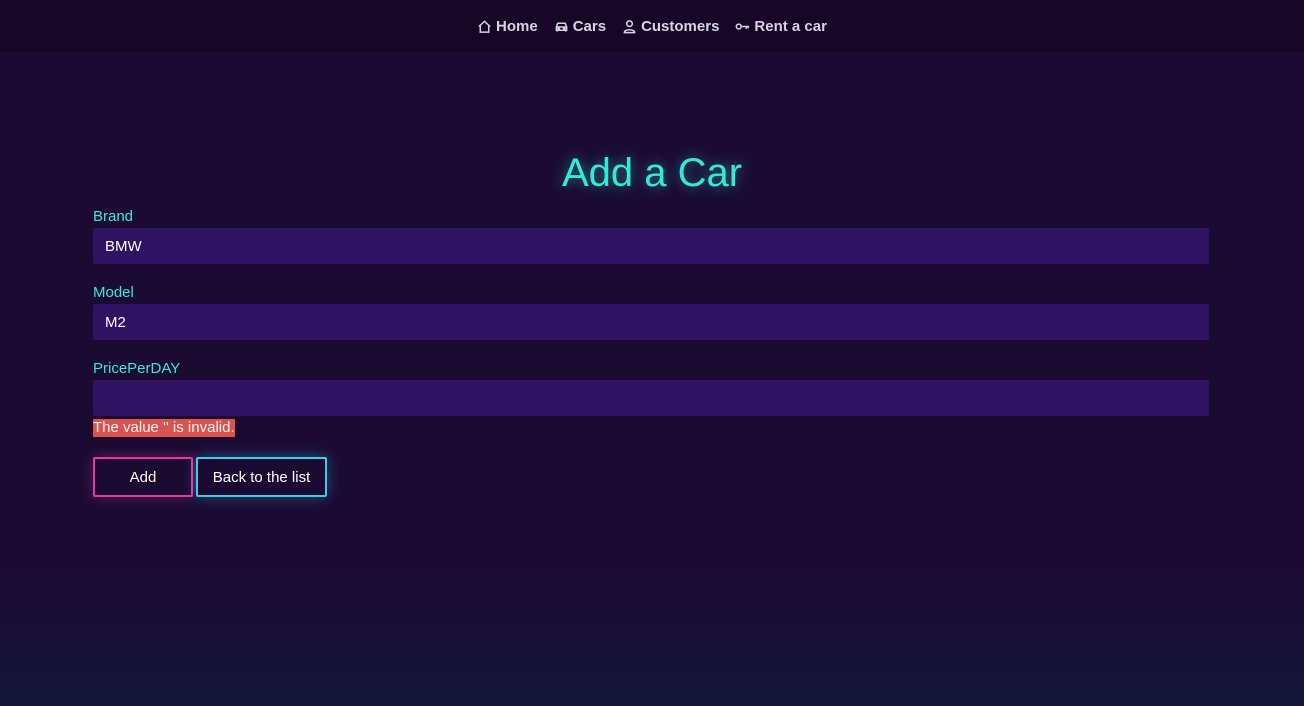 Image resolution: width=1304 pixels, height=706 pixels. What do you see at coordinates (143, 477) in the screenshot?
I see `add-button: Add` at bounding box center [143, 477].